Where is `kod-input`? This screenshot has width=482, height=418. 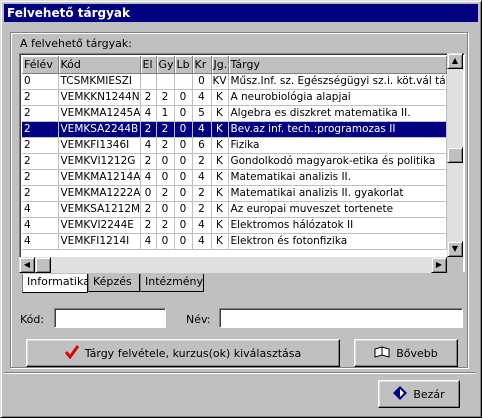 kod-input is located at coordinates (110, 318).